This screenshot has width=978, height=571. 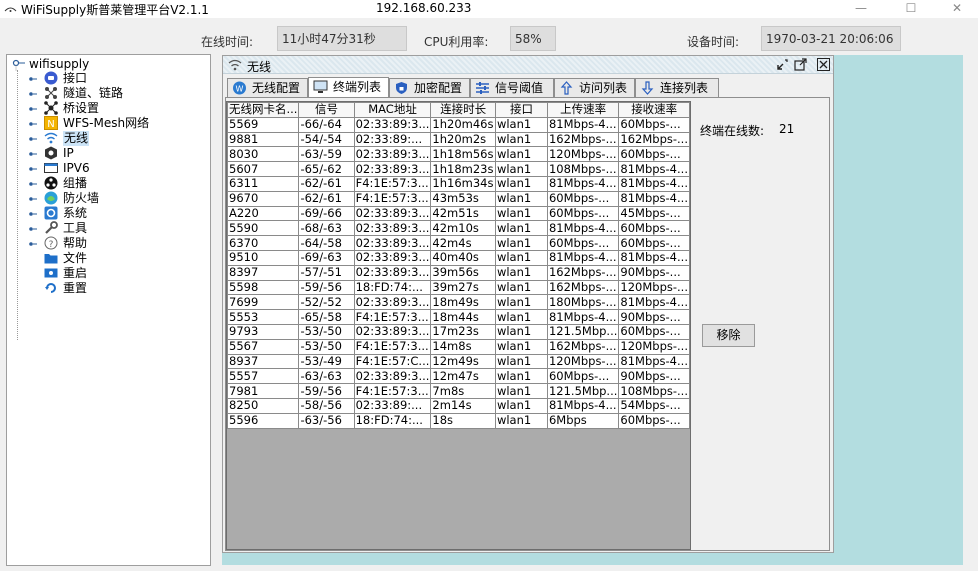 What do you see at coordinates (463, 213) in the screenshot?
I see `table-cell: 42m51s` at bounding box center [463, 213].